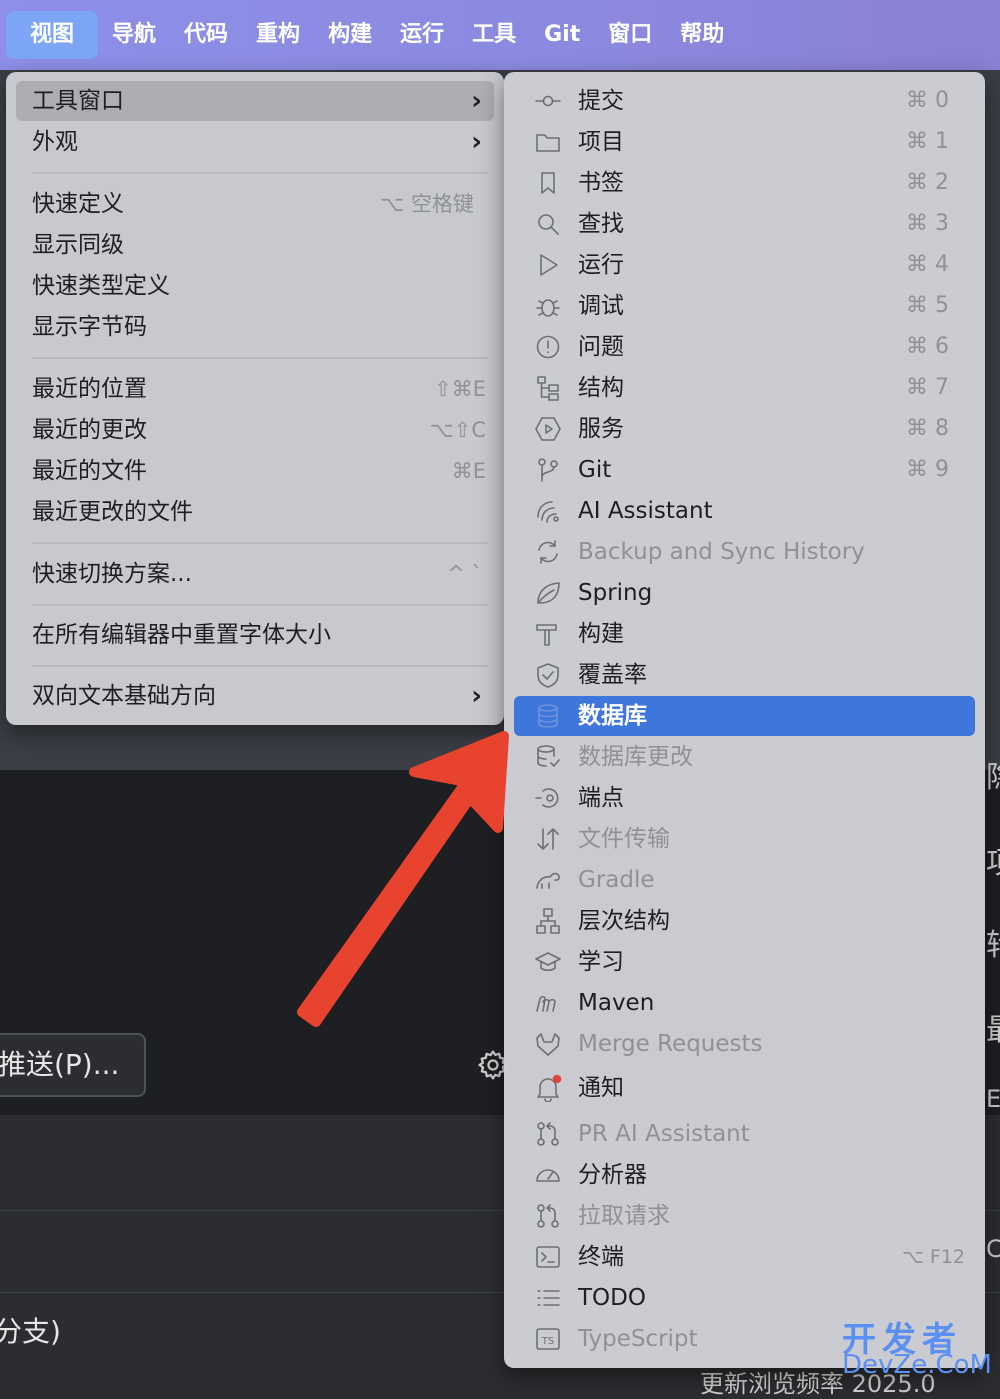  Describe the element at coordinates (255, 245) in the screenshot. I see `menu-item-show-siblings: 显示同级` at that location.